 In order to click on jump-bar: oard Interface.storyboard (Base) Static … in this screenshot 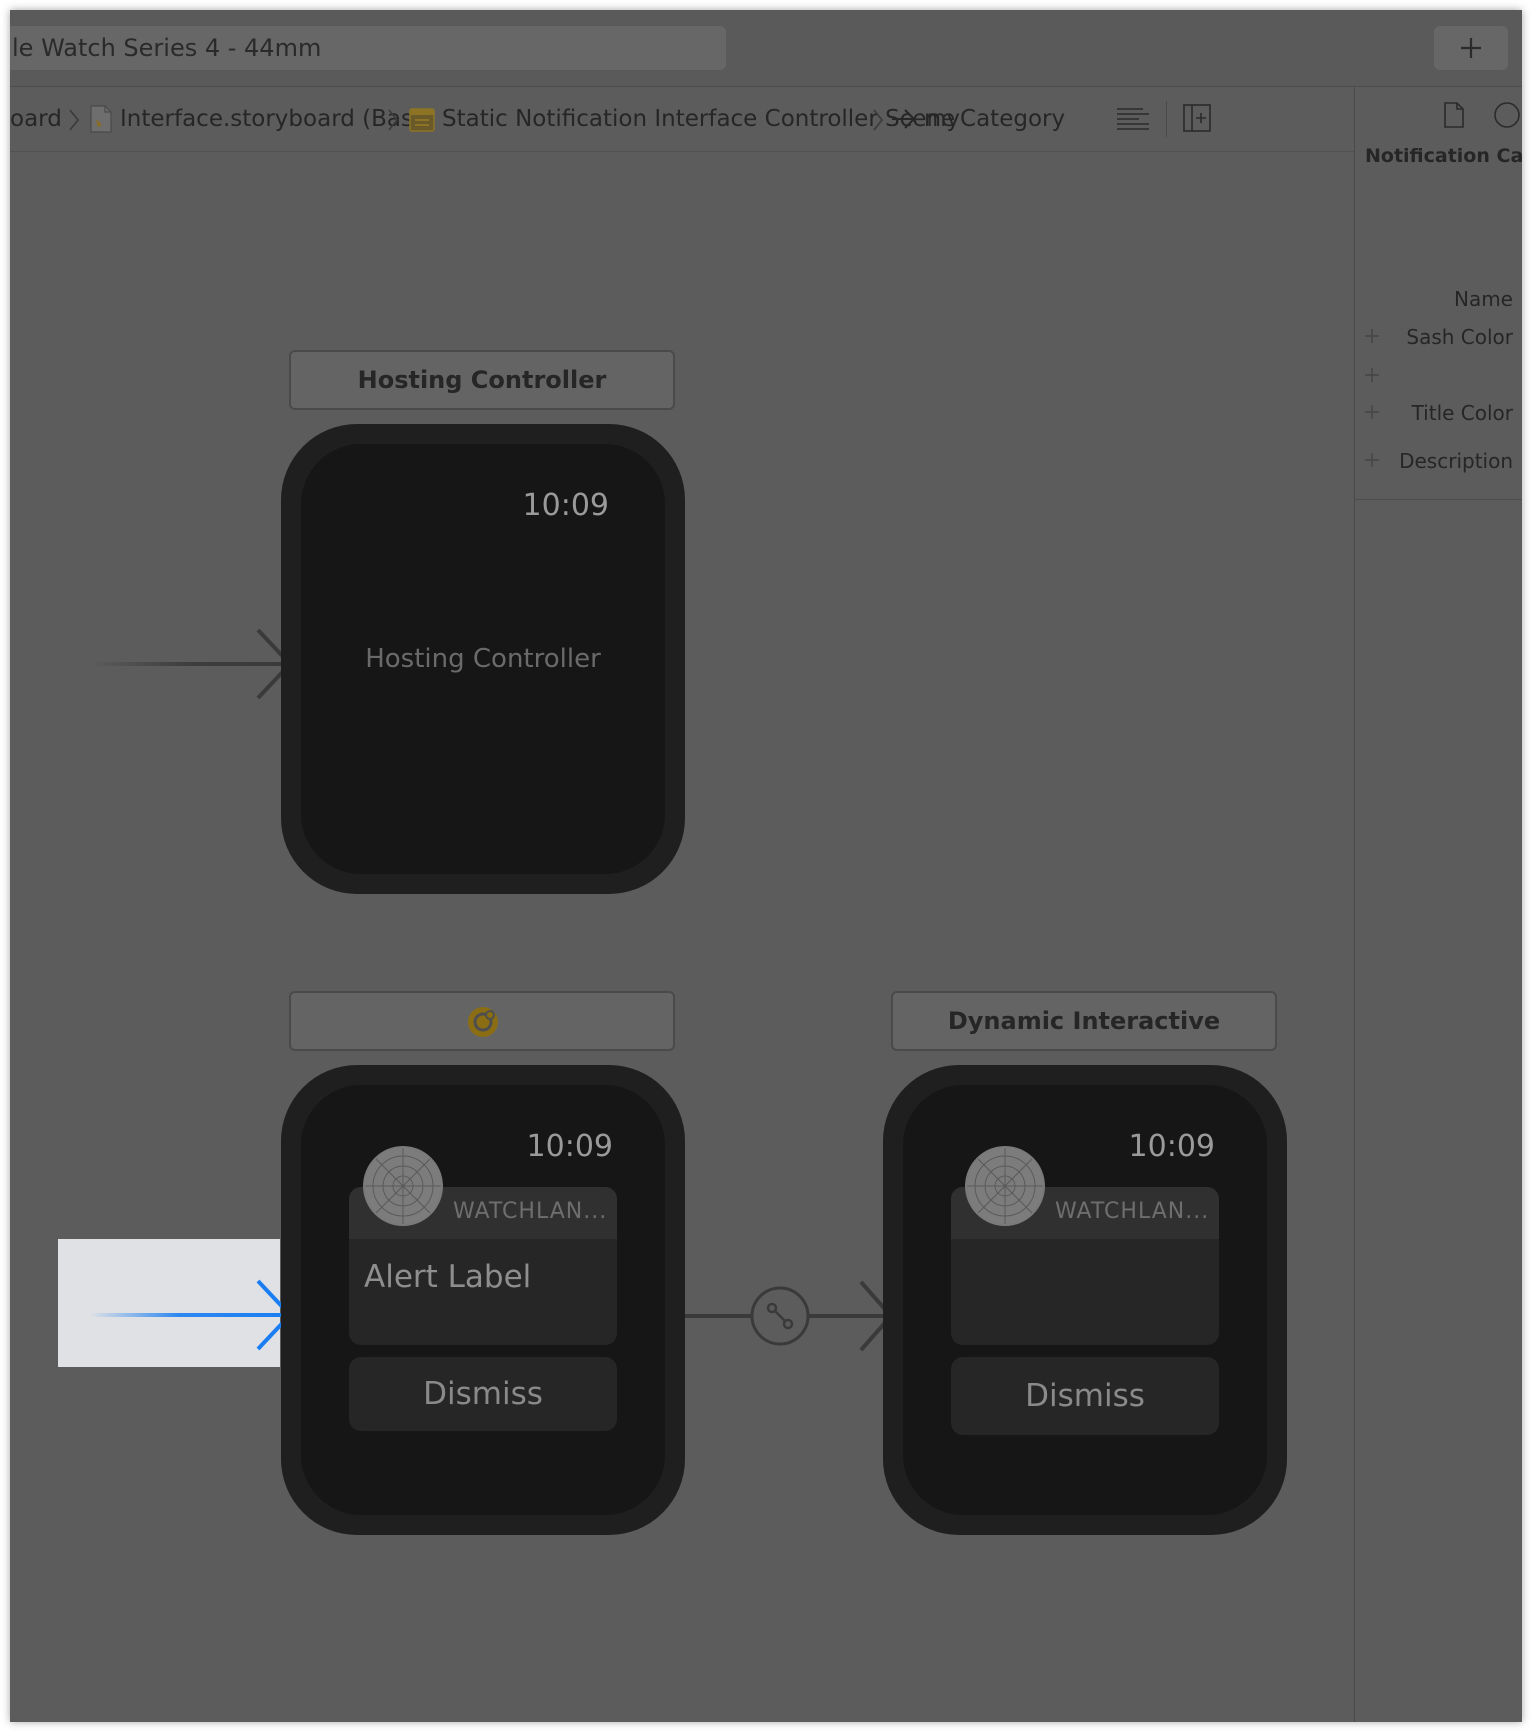, I will do `click(682, 119)`.